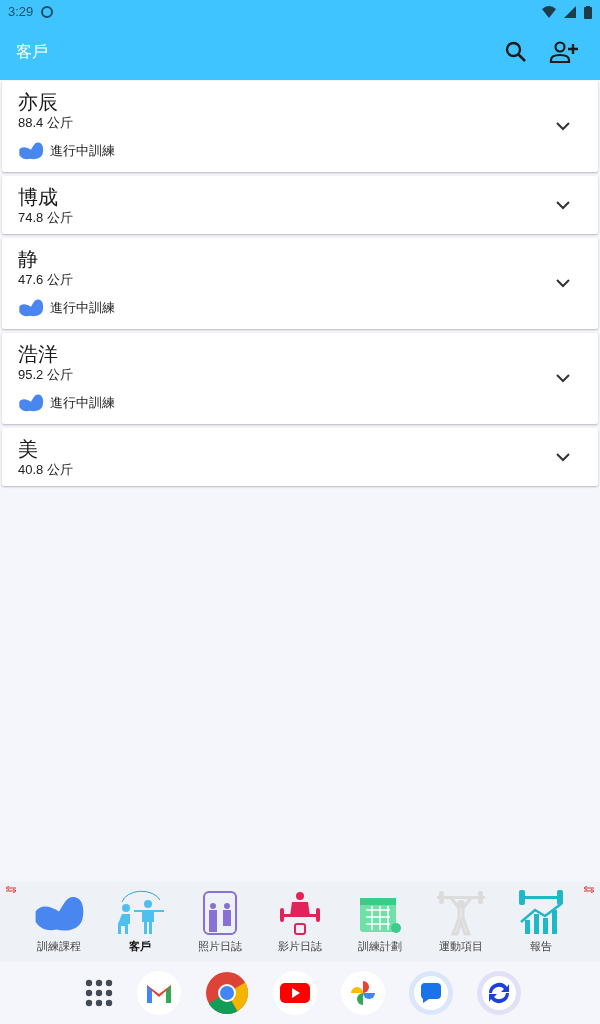  What do you see at coordinates (300, 205) in the screenshot?
I see `client-card: 博成 74.8 公斤` at bounding box center [300, 205].